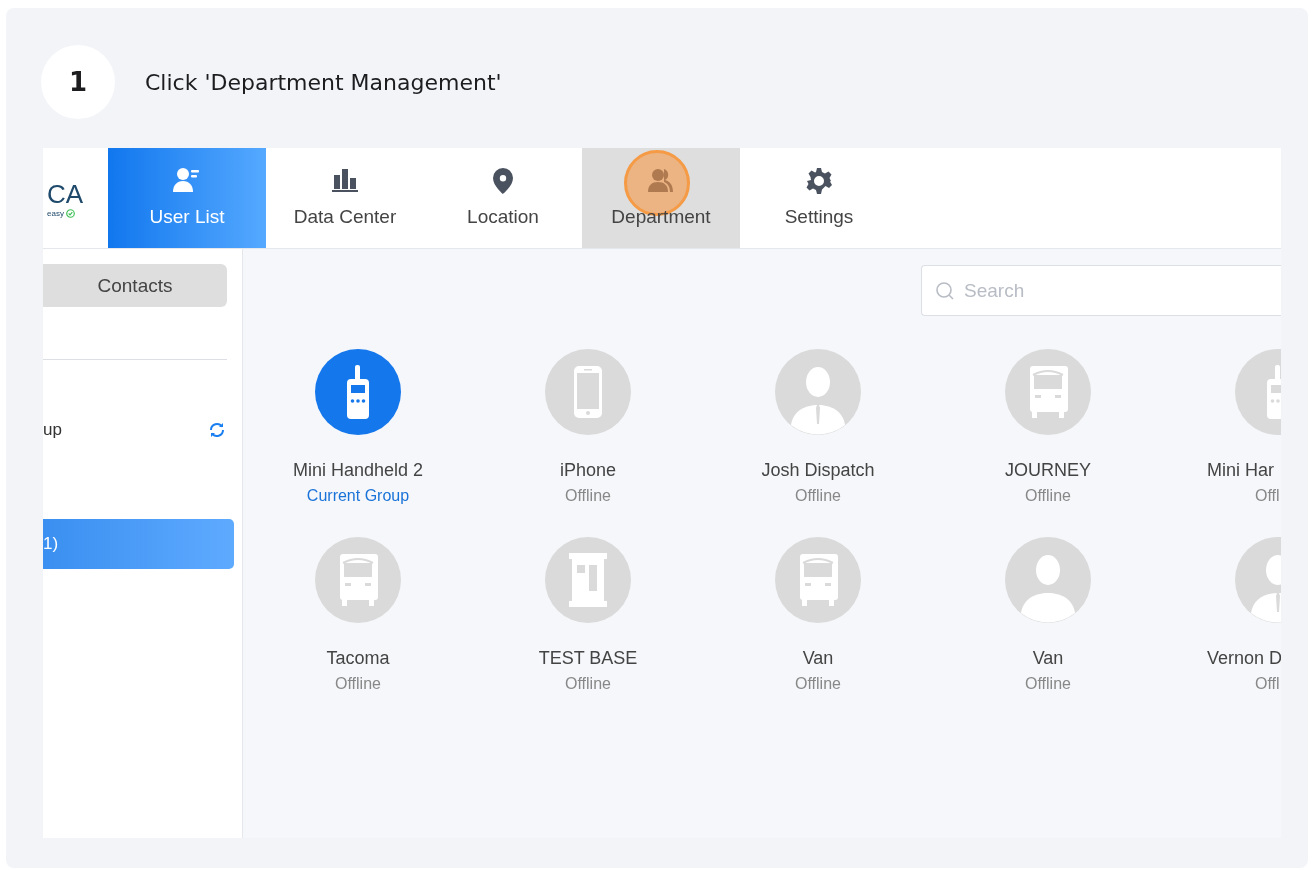 The height and width of the screenshot is (870, 1314). I want to click on device-name: Tacoma, so click(358, 658).